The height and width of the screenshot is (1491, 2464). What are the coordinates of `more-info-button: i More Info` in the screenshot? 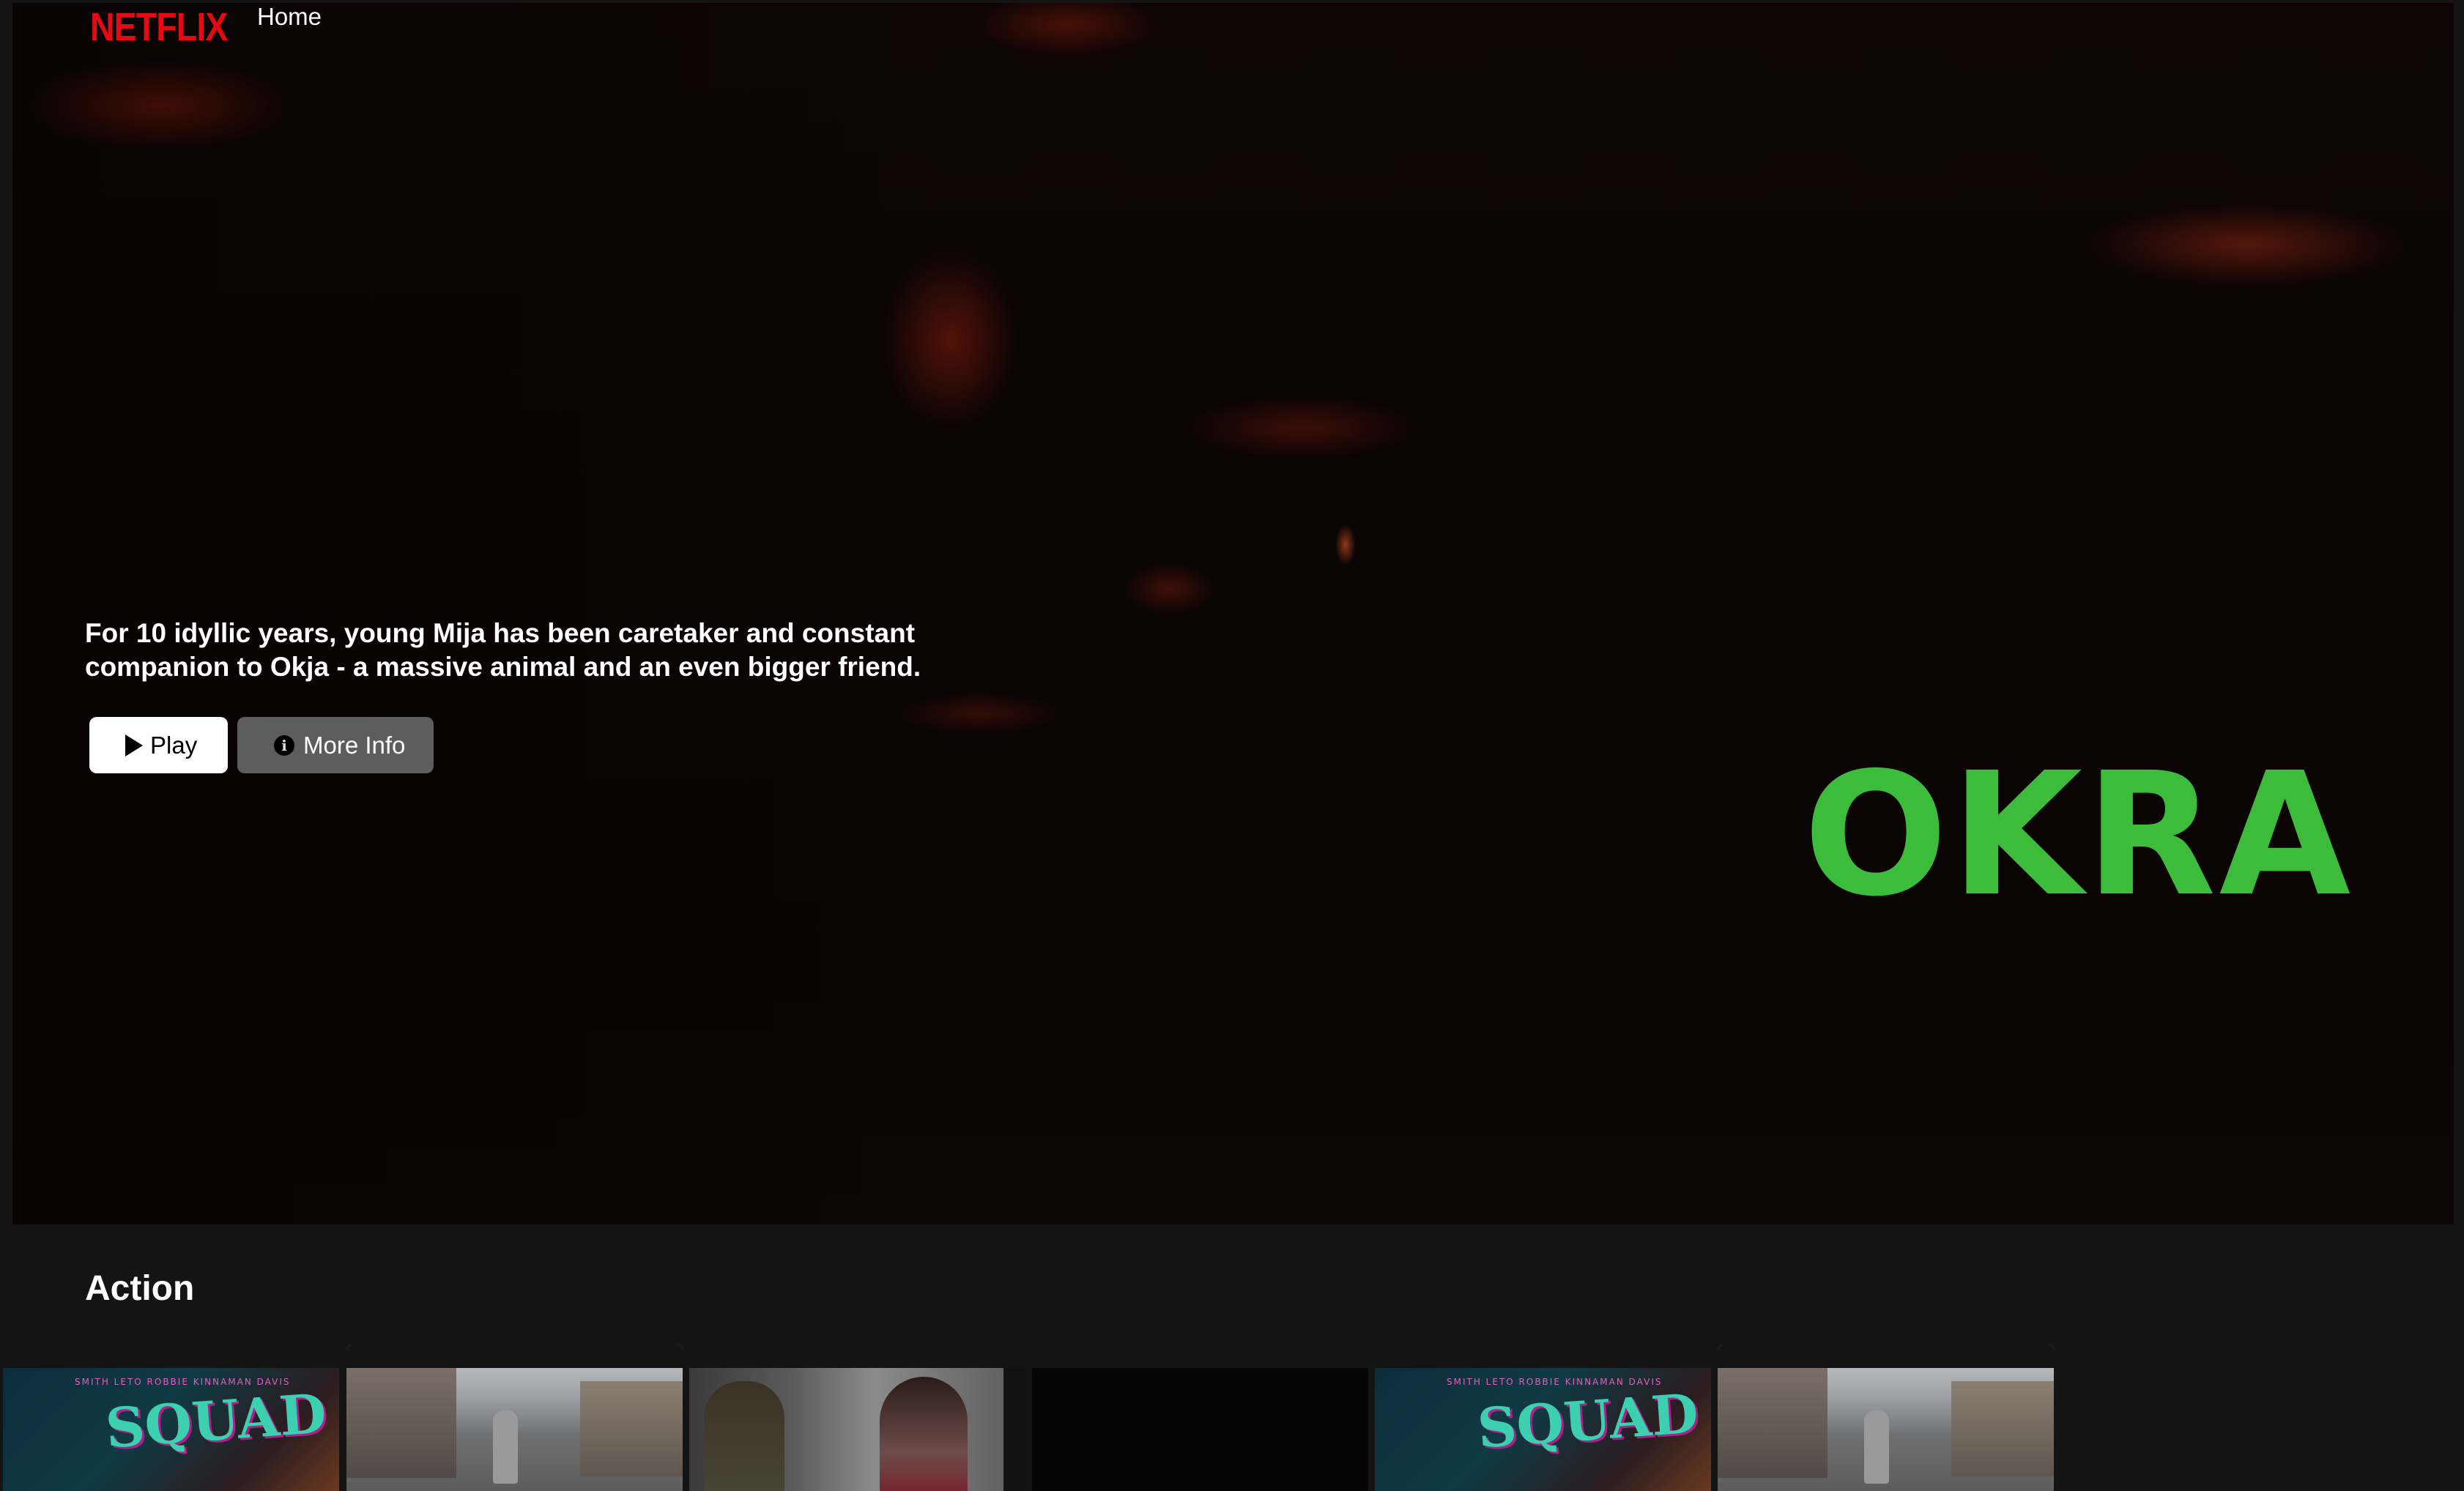 It's located at (335, 745).